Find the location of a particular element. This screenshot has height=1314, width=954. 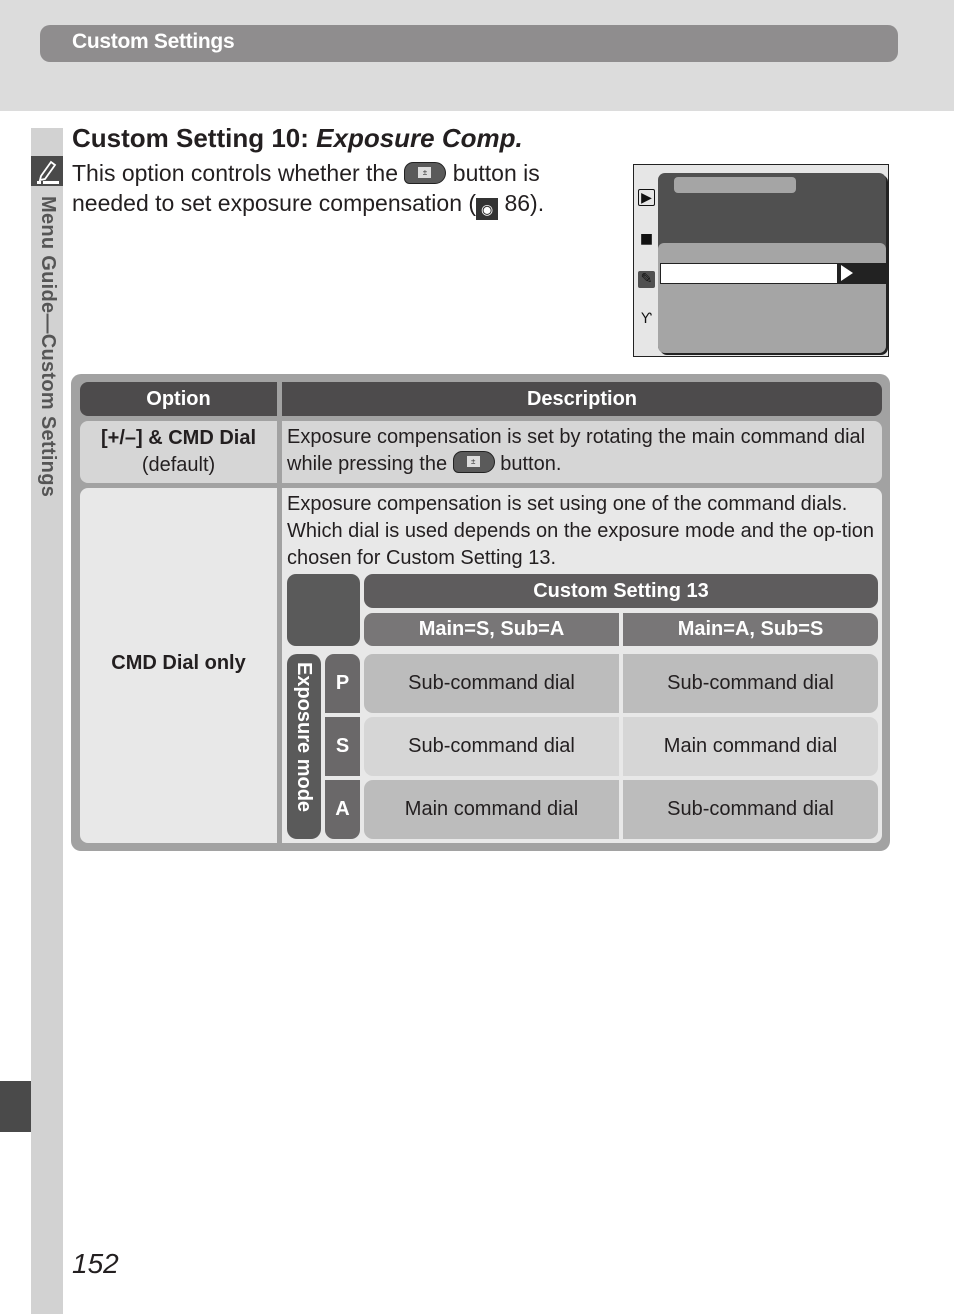

camera-icon: ■ is located at coordinates (646, 239).